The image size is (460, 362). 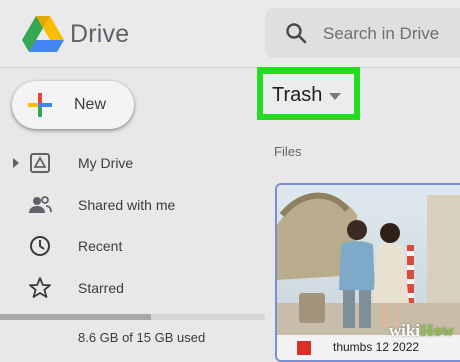 What do you see at coordinates (296, 33) in the screenshot?
I see `search-icon` at bounding box center [296, 33].